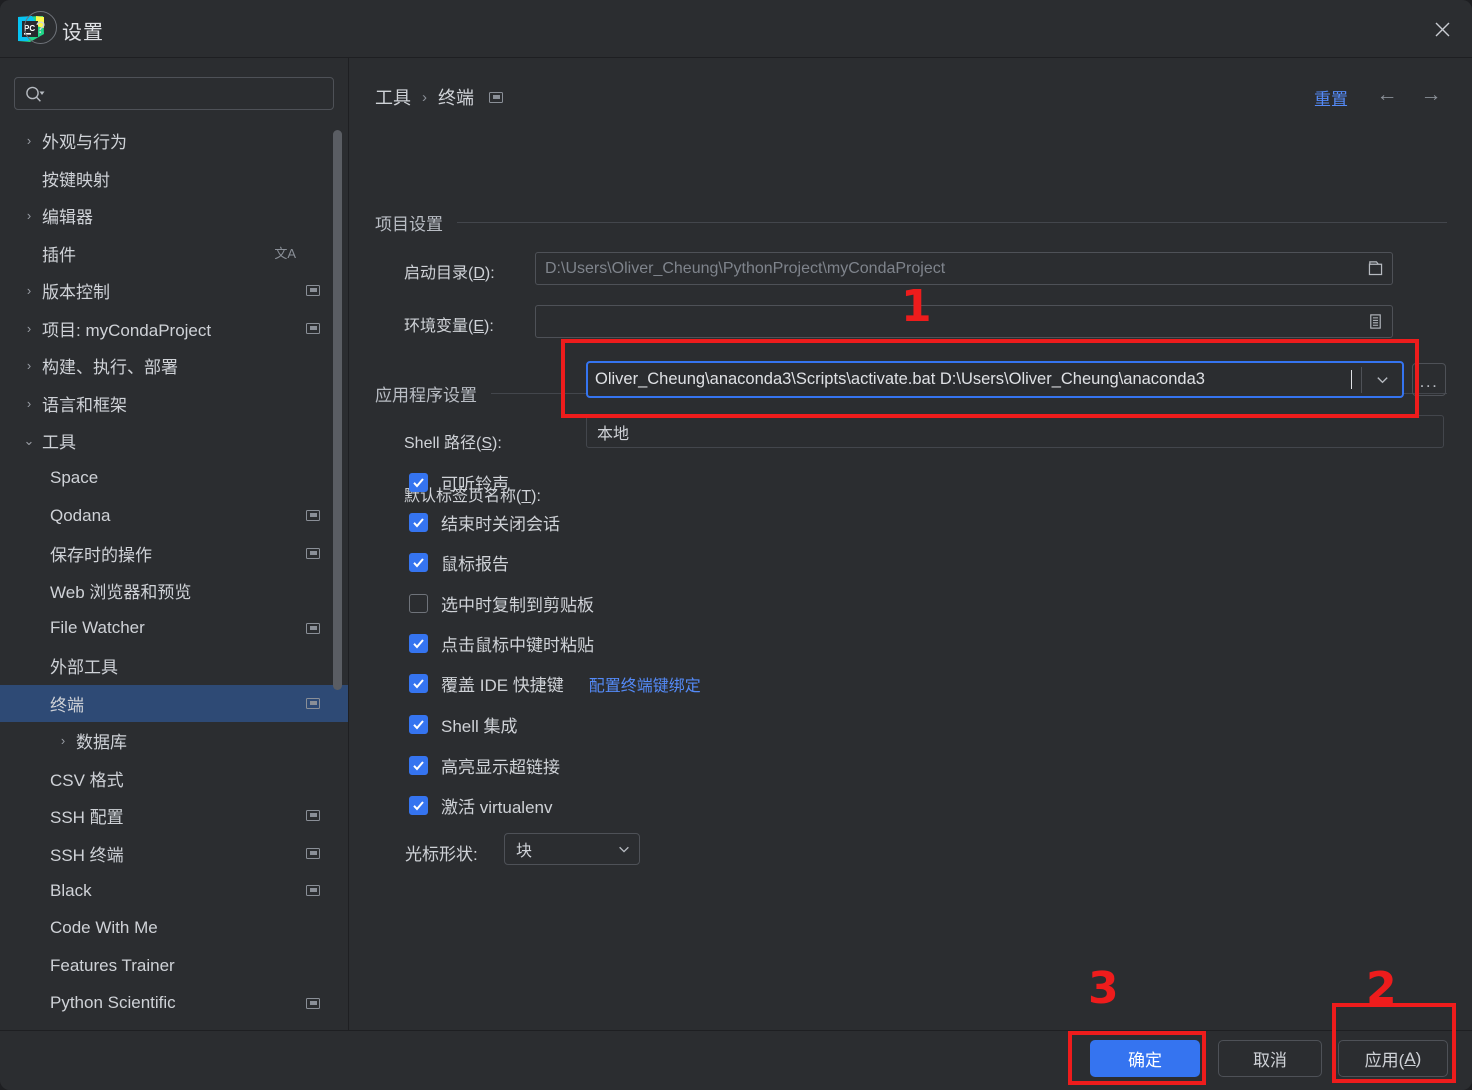 This screenshot has height=1090, width=1472. What do you see at coordinates (83, 33) in the screenshot?
I see `window-title: 设置` at bounding box center [83, 33].